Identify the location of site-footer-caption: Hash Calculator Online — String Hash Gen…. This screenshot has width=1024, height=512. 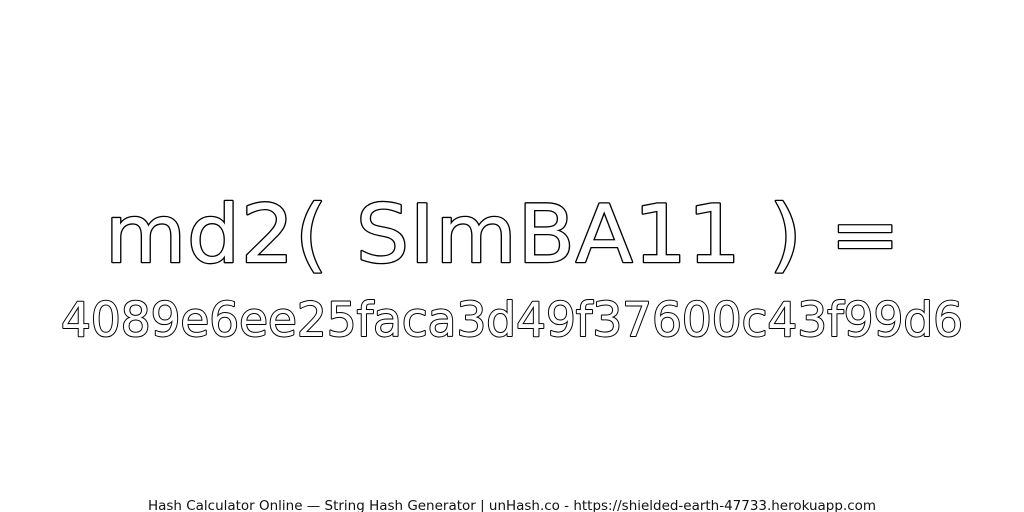
(512, 505).